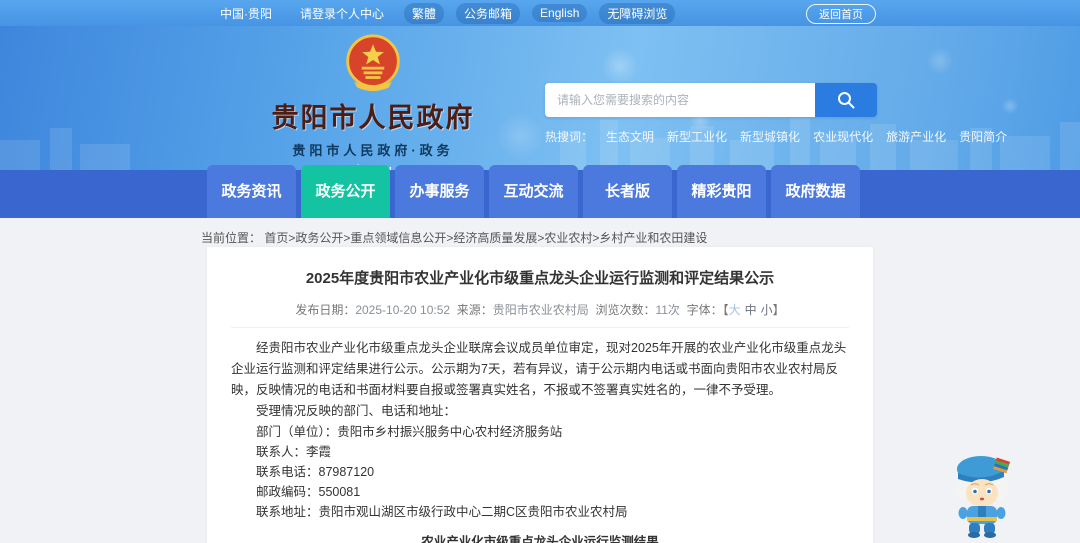 The image size is (1080, 543). Describe the element at coordinates (356, 411) in the screenshot. I see `article-paragraph-2: 受理情况反映的部门、电话和地址：` at that location.